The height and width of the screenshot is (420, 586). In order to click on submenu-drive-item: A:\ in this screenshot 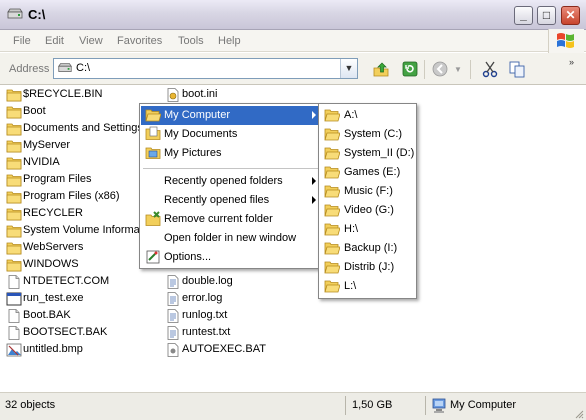, I will do `click(367, 115)`.